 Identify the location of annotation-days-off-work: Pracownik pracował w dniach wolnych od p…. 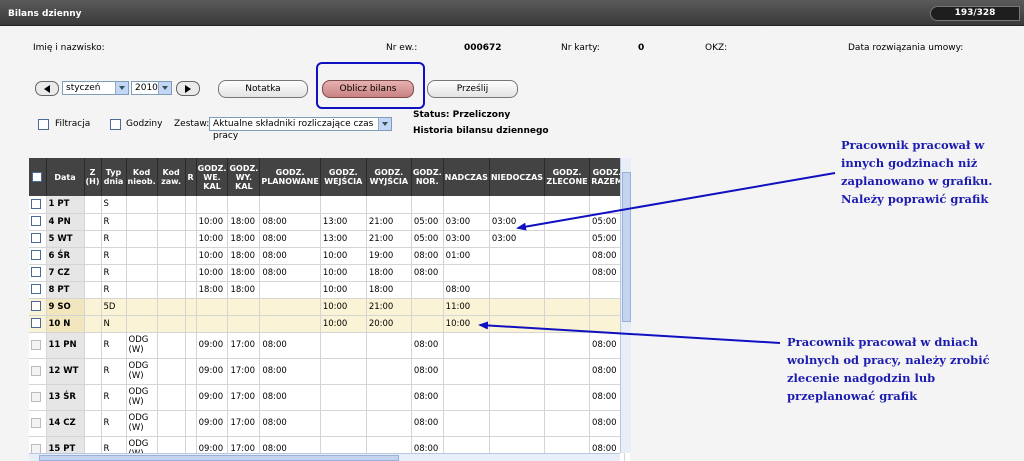
(888, 369).